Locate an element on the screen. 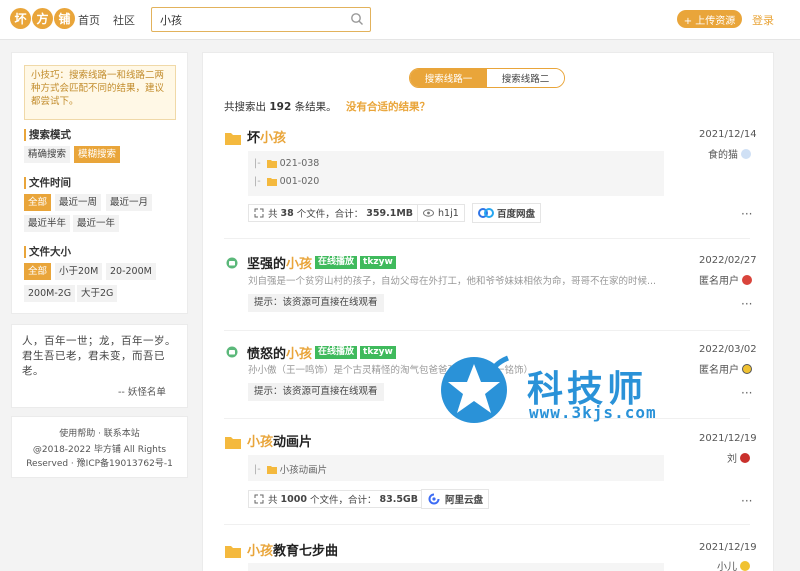  tab-route-1: 搜索线路一 is located at coordinates (448, 78).